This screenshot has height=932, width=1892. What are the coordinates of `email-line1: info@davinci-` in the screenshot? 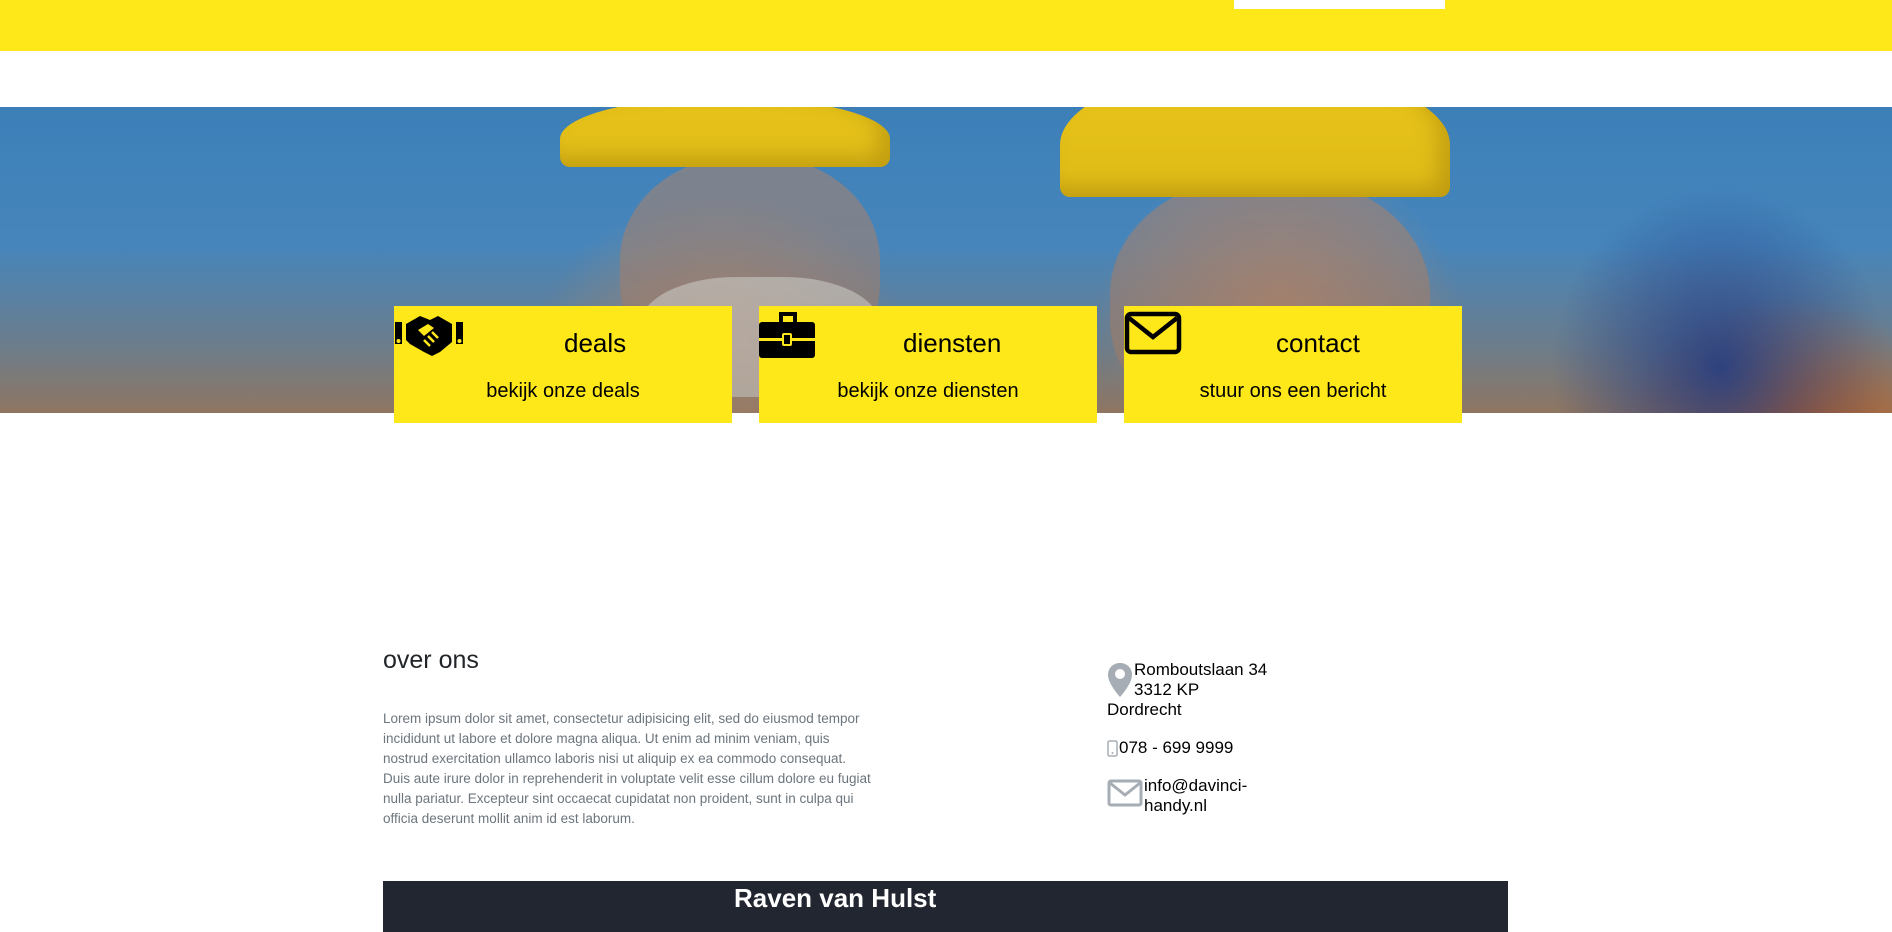 It's located at (1195, 786).